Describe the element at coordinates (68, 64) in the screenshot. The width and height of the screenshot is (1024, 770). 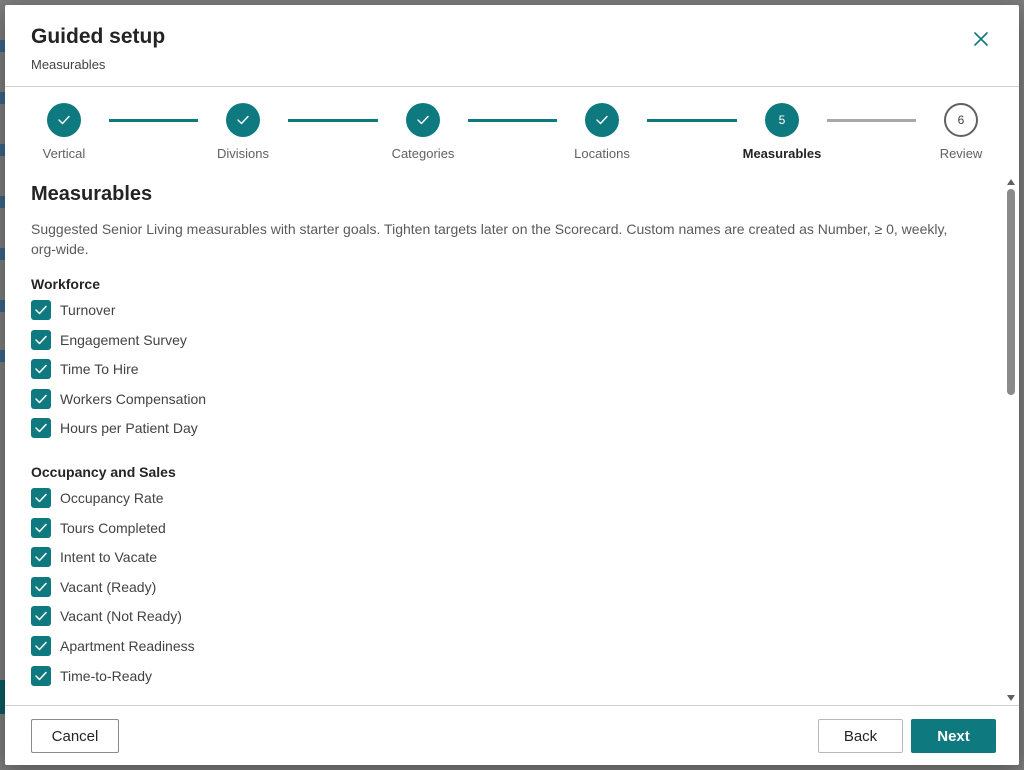
I see `dialog-subtitle: Measurables` at that location.